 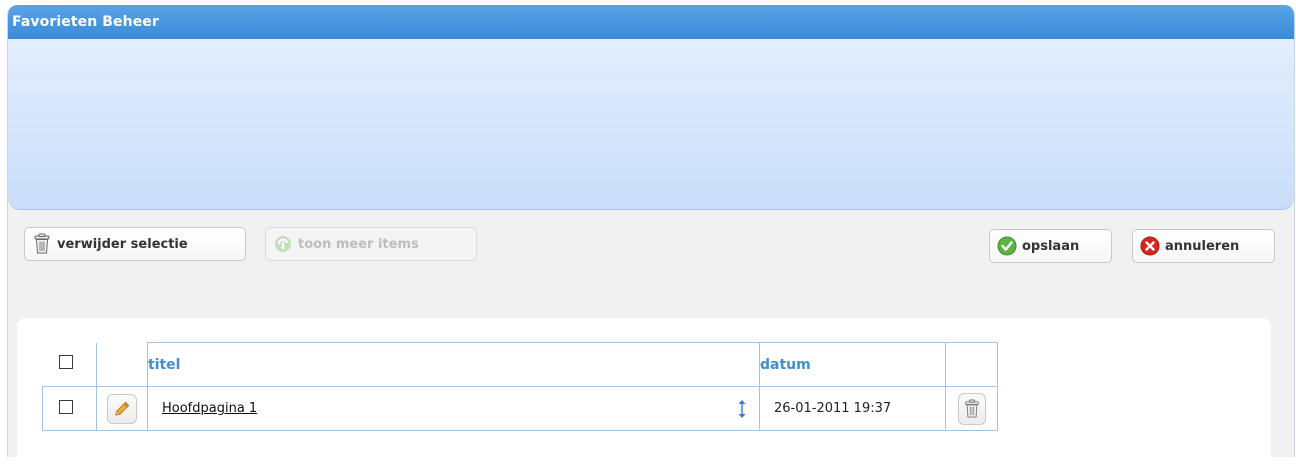 I want to click on show-more-items-button: toon meer items, so click(x=371, y=244).